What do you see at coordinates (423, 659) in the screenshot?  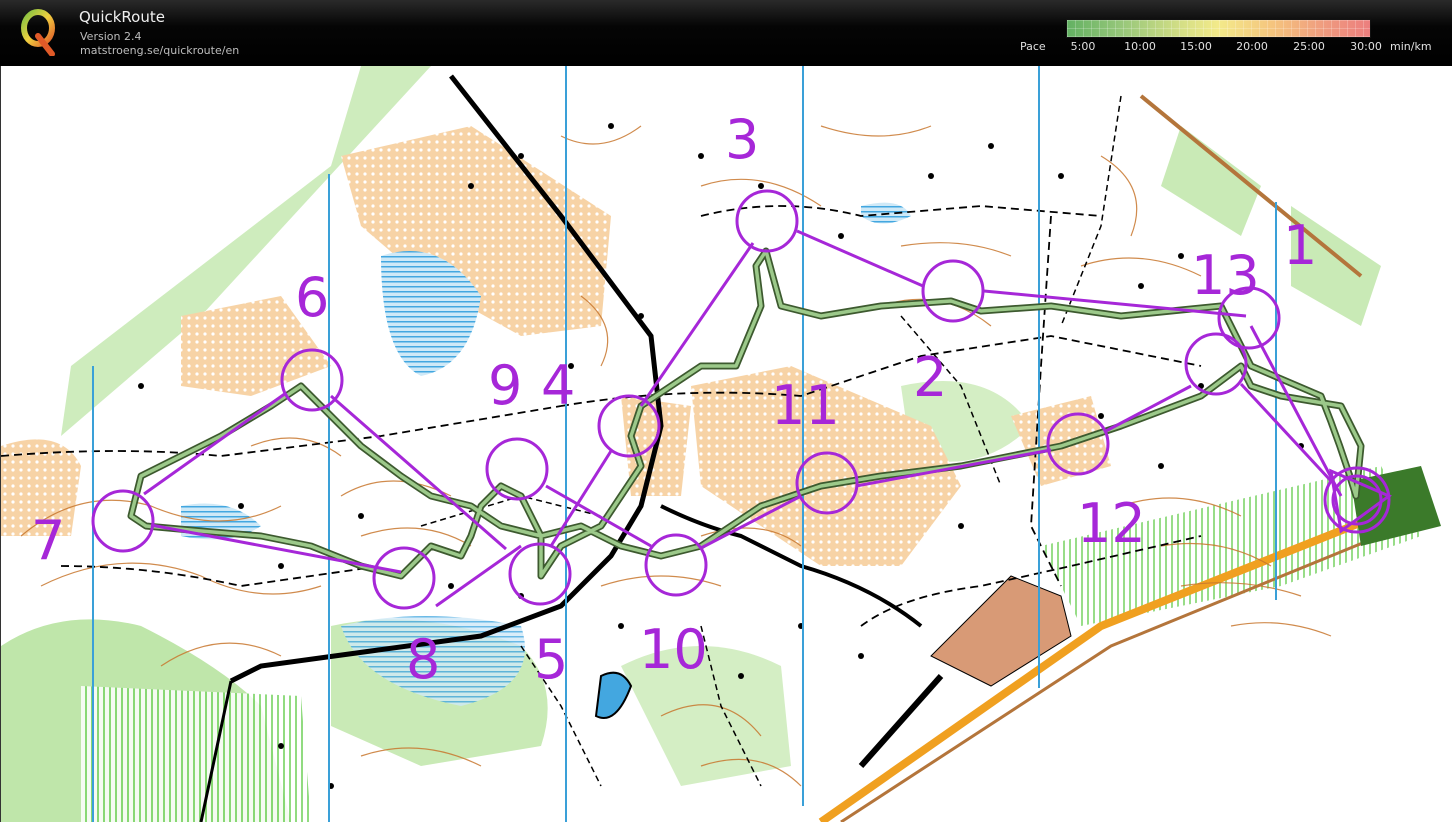 I see `control-number-8: 8` at bounding box center [423, 659].